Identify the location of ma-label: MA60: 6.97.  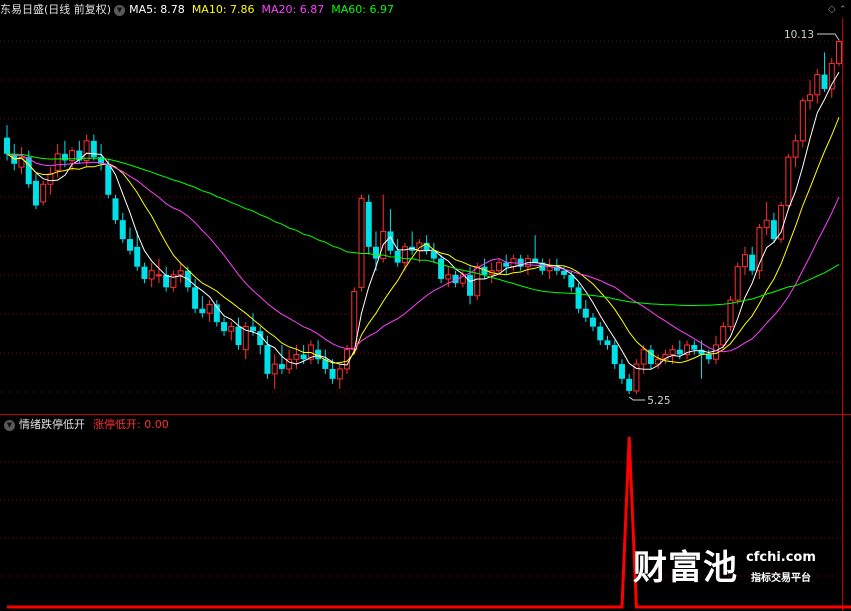
(362, 9).